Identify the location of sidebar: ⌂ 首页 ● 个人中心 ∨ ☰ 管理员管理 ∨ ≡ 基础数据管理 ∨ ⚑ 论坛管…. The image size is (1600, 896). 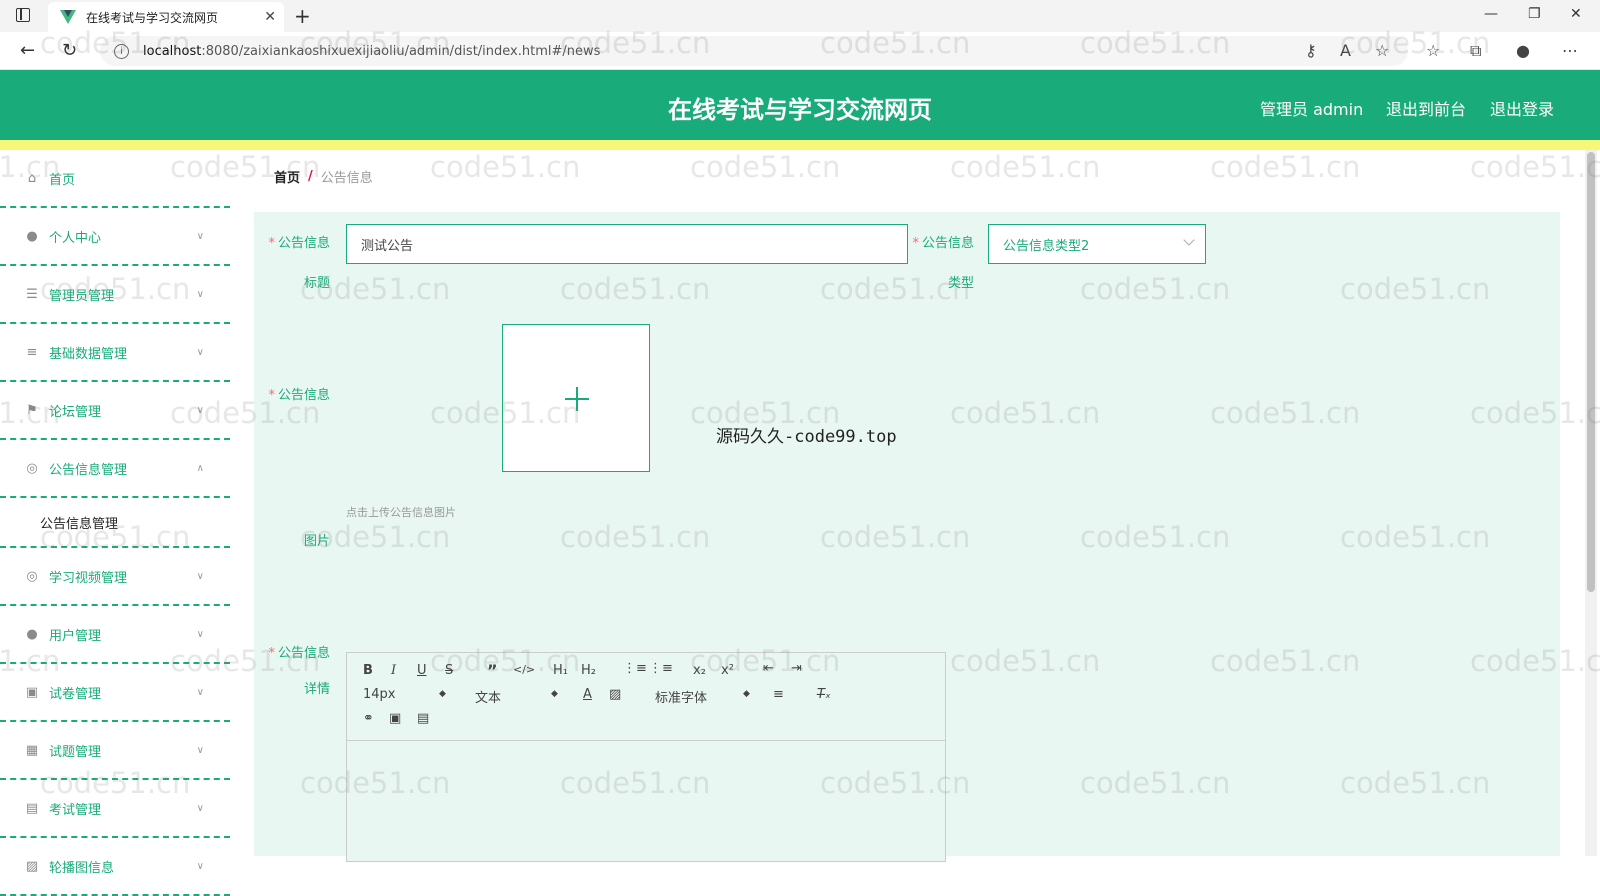
(115, 523).